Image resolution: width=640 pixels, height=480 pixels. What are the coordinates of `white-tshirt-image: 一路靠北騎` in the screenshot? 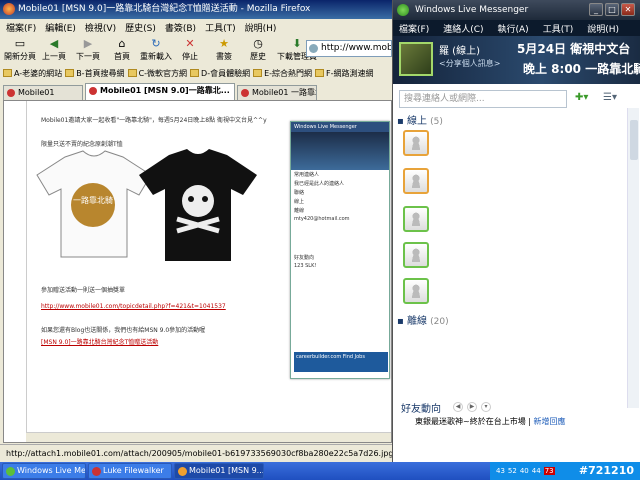 It's located at (94, 204).